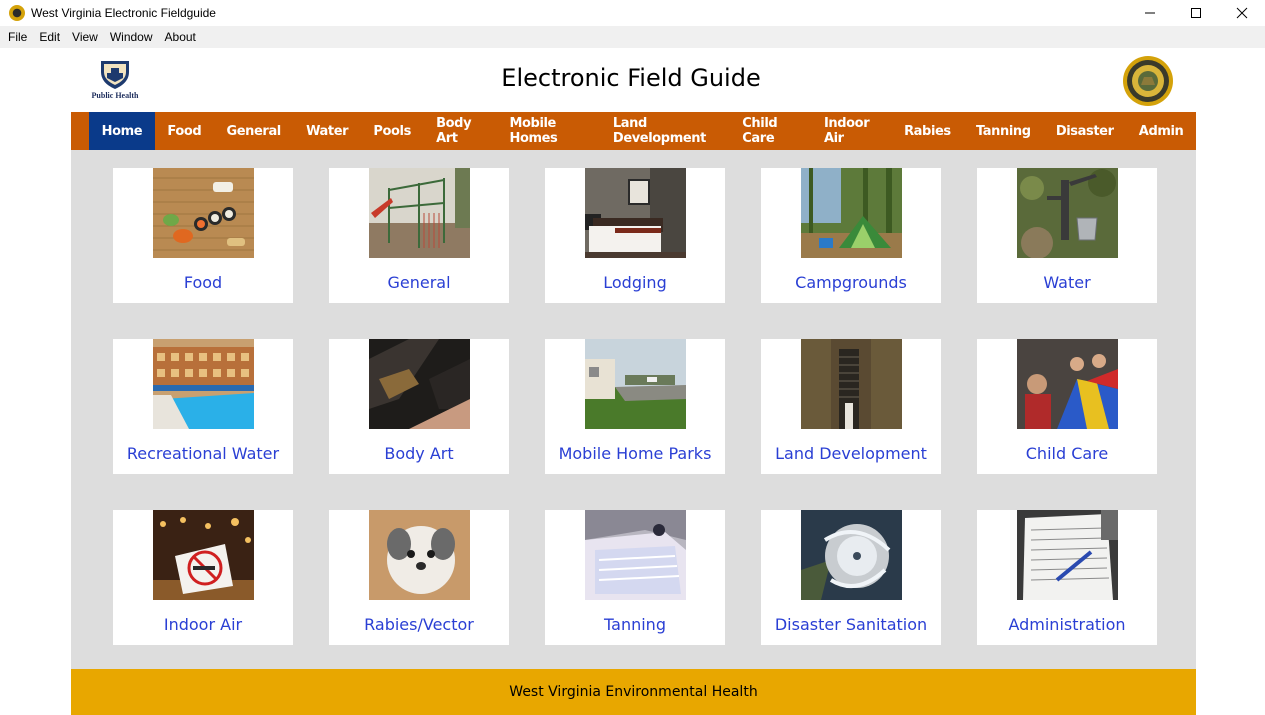 The image size is (1265, 715). I want to click on tile-indoor-air: Indoor Air, so click(203, 577).